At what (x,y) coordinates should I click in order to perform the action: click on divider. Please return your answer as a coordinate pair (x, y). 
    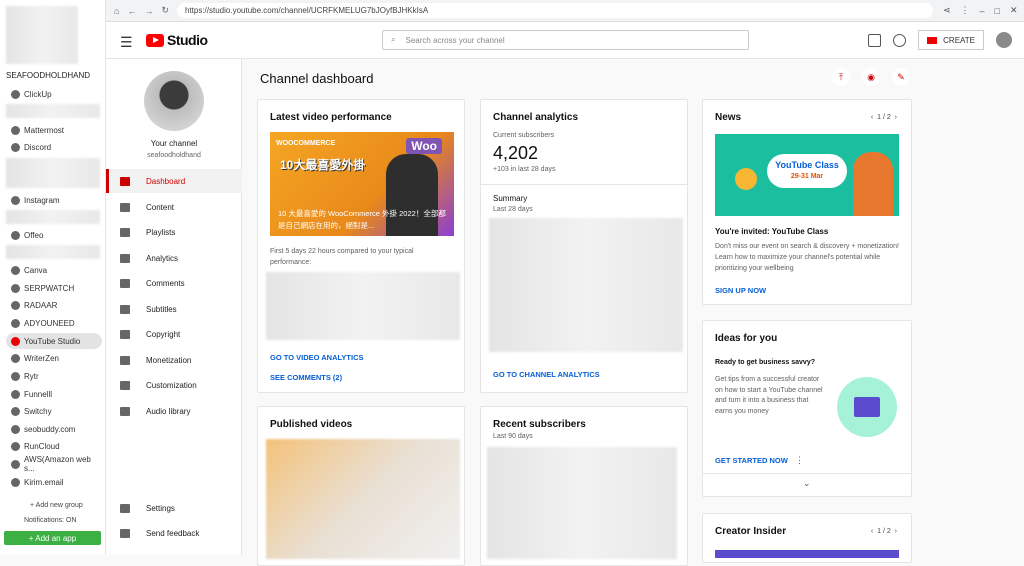
    Looking at the image, I should click on (584, 184).